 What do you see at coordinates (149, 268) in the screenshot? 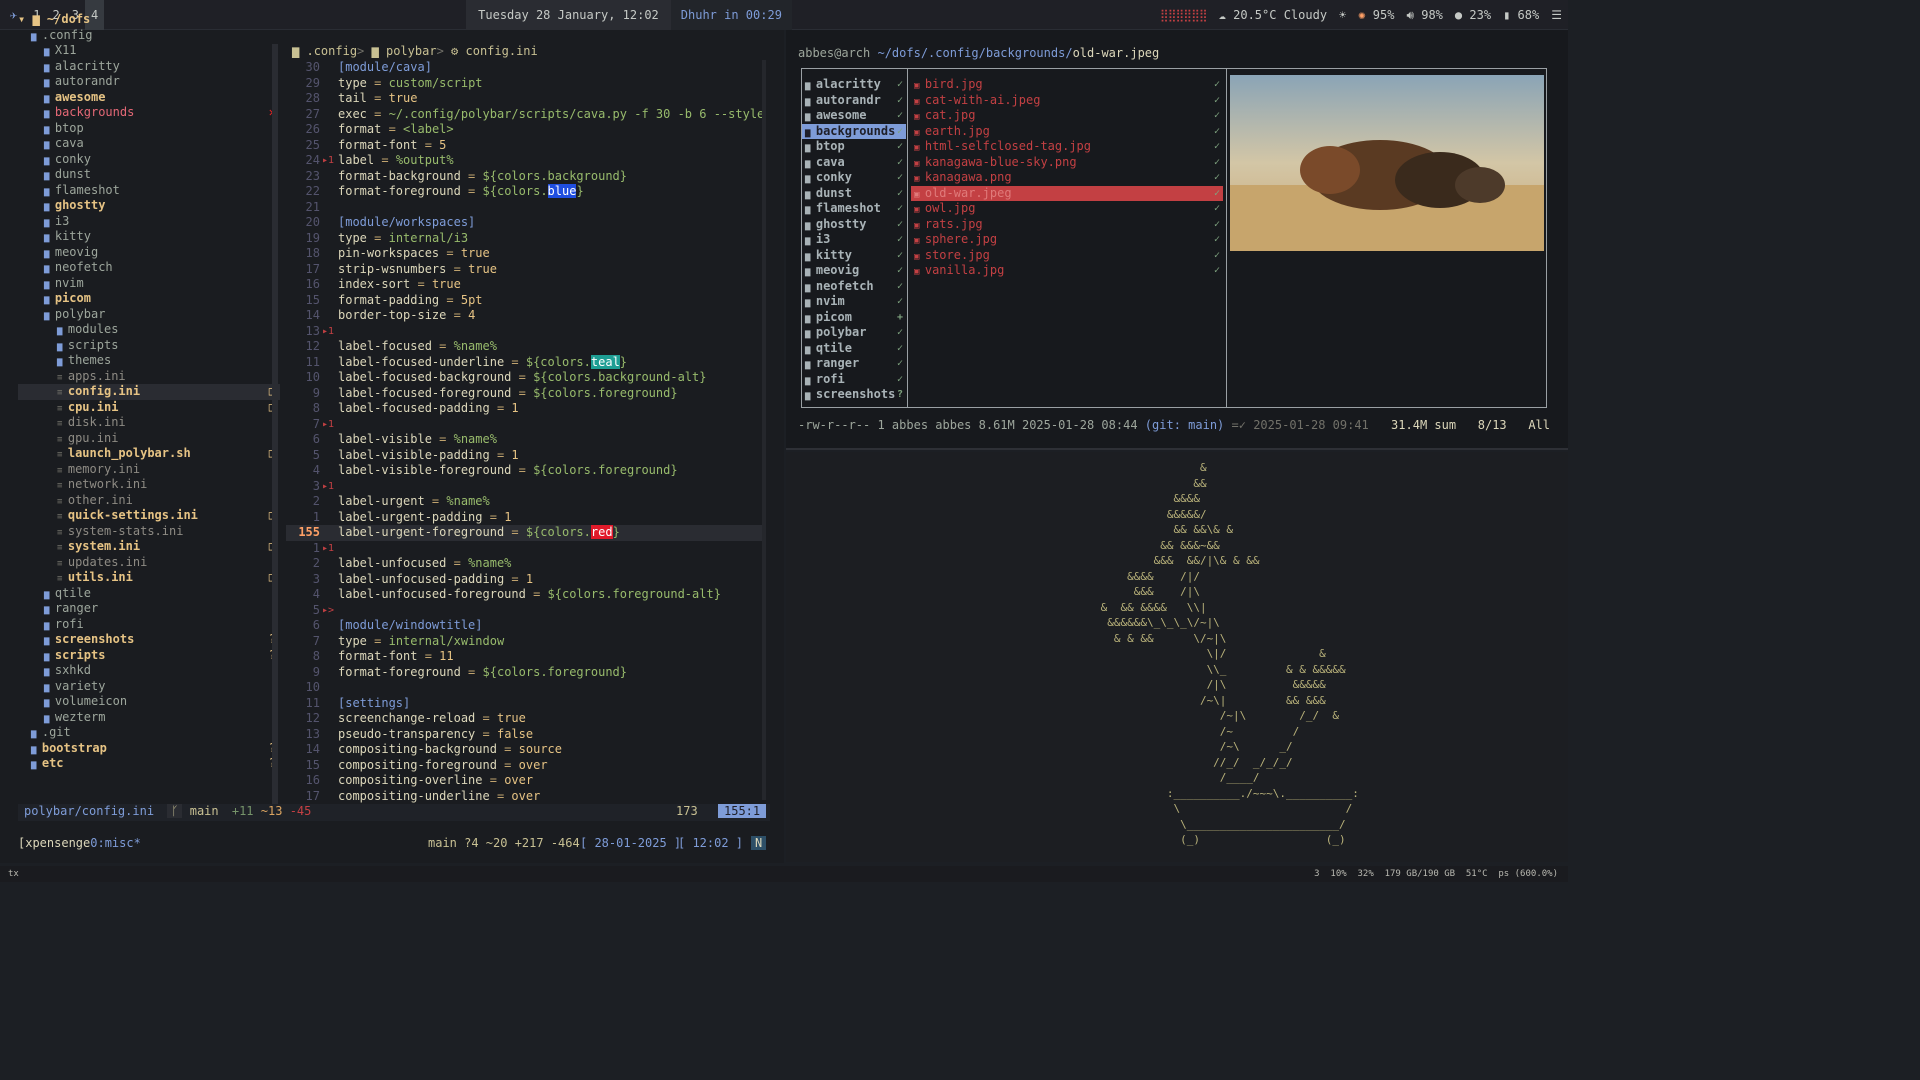
I see `tree-item: ▆ neofetch` at bounding box center [149, 268].